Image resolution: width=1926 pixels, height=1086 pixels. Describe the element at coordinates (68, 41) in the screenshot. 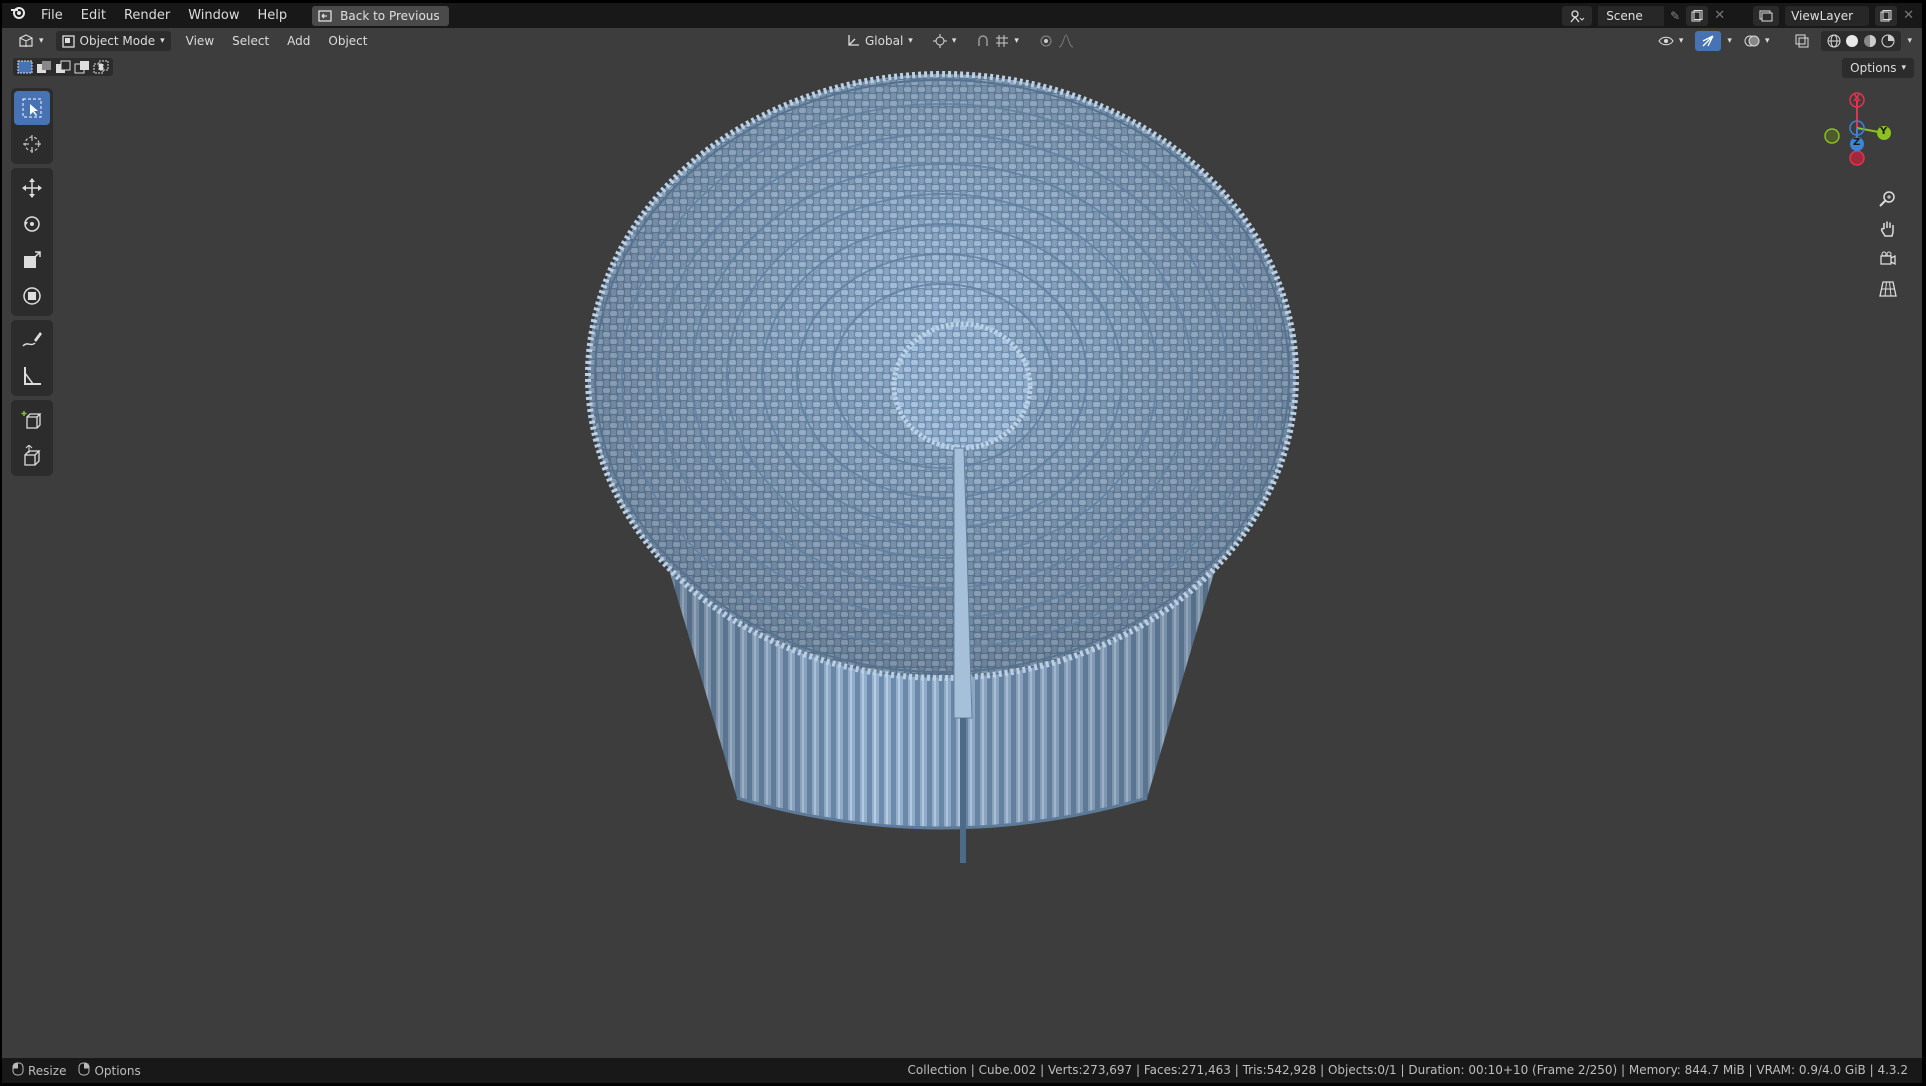

I see `object-mode-icon` at that location.